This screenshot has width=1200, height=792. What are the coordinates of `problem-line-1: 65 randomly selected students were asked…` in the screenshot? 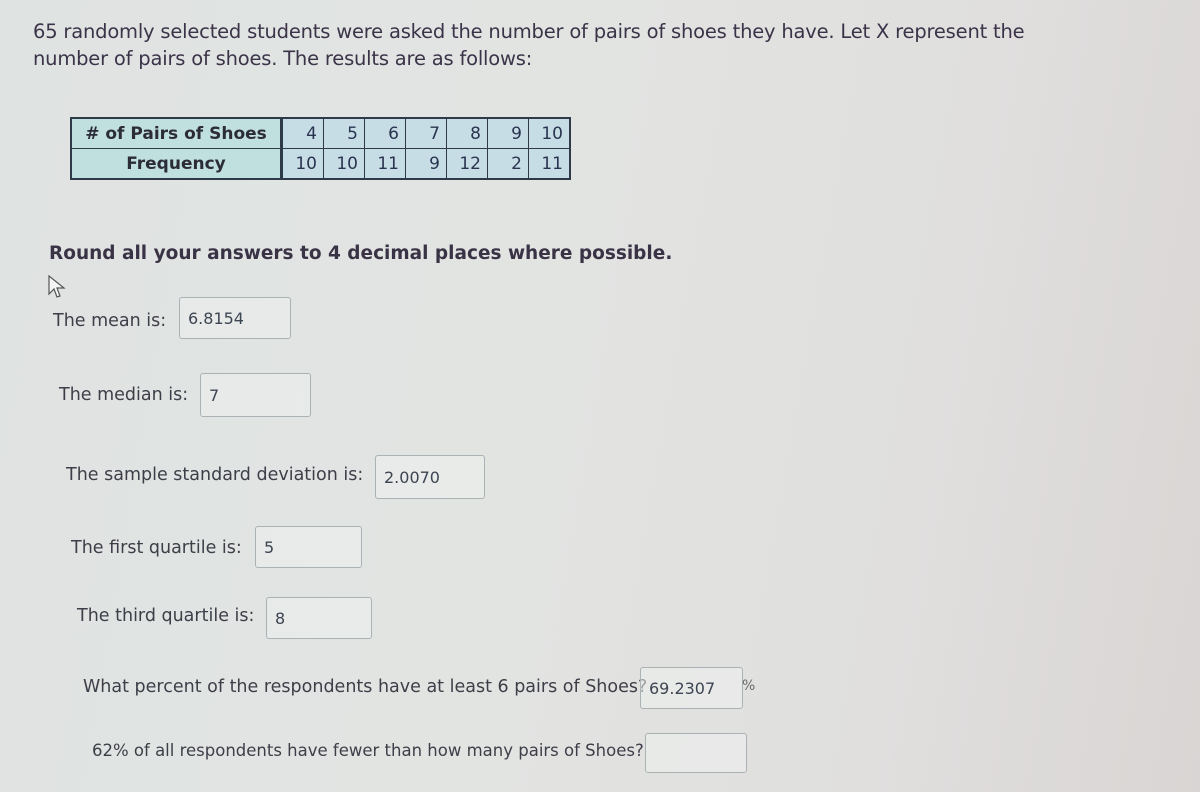 It's located at (529, 31).